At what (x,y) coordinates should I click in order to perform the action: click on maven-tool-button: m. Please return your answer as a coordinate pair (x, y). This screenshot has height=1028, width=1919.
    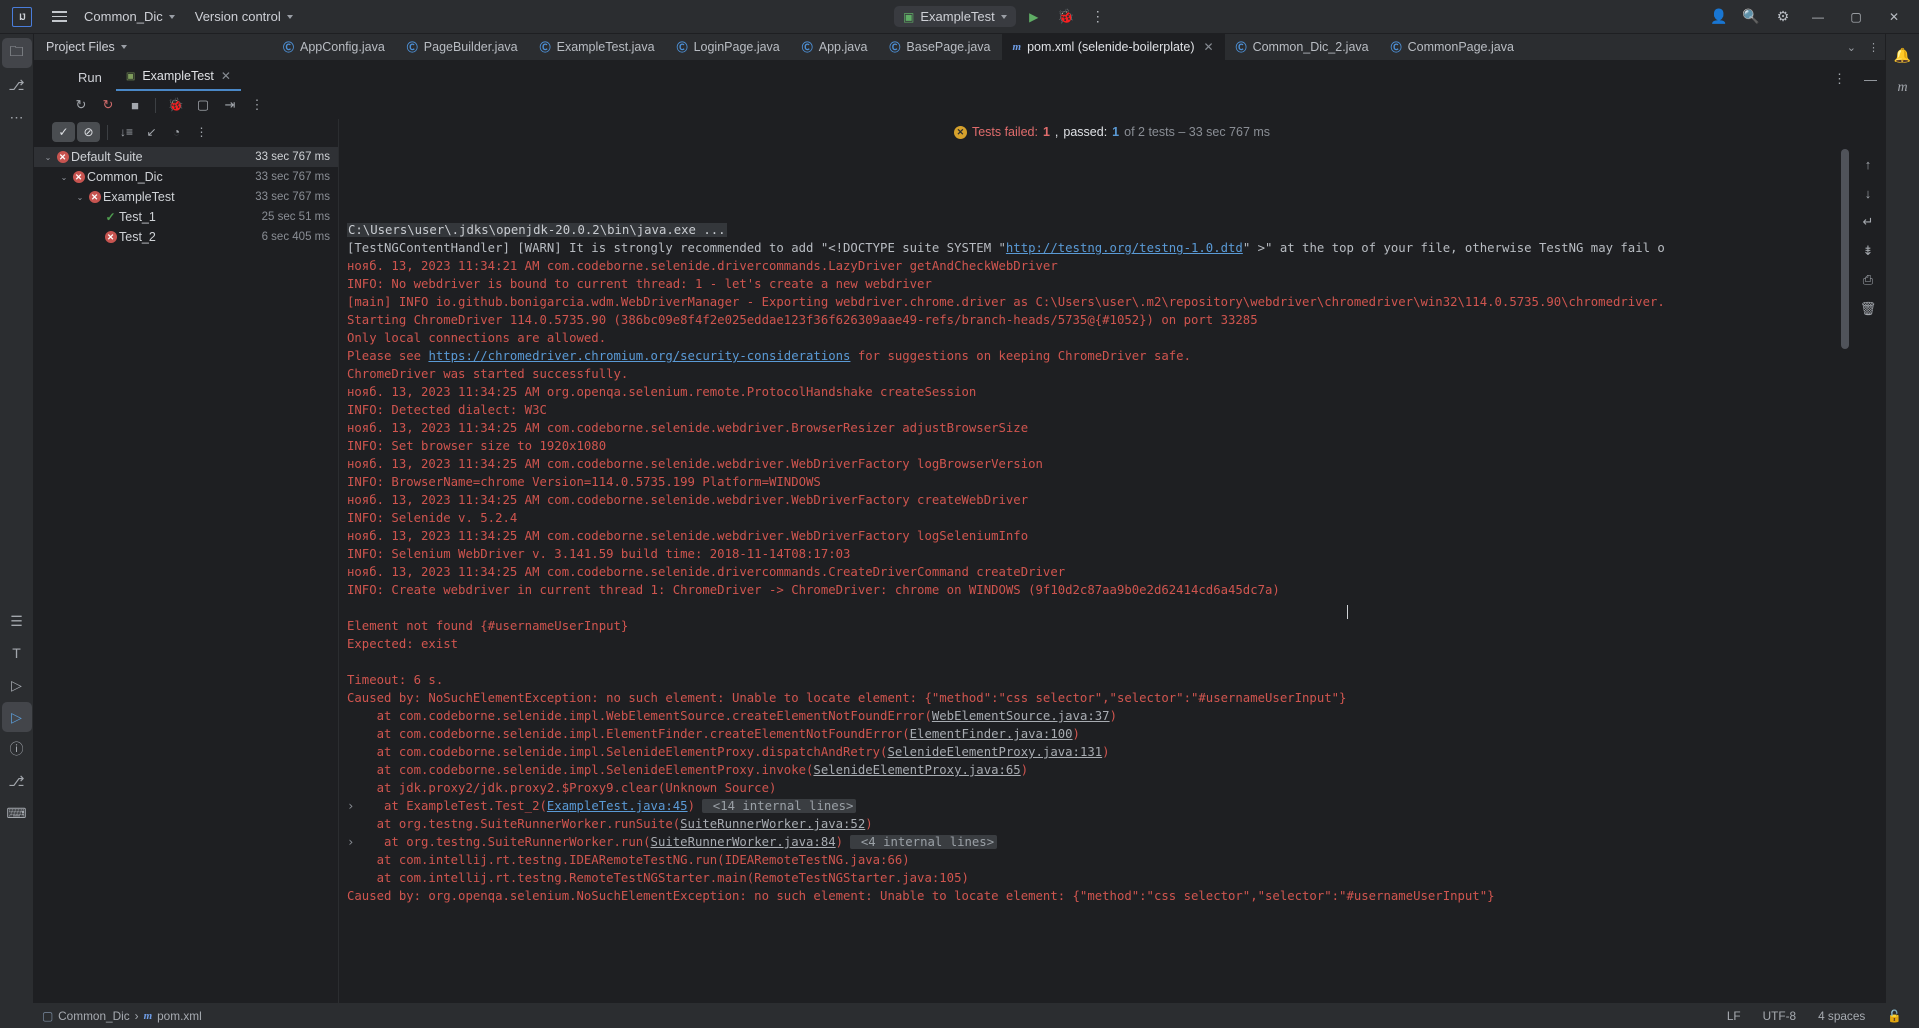
    Looking at the image, I should click on (1903, 88).